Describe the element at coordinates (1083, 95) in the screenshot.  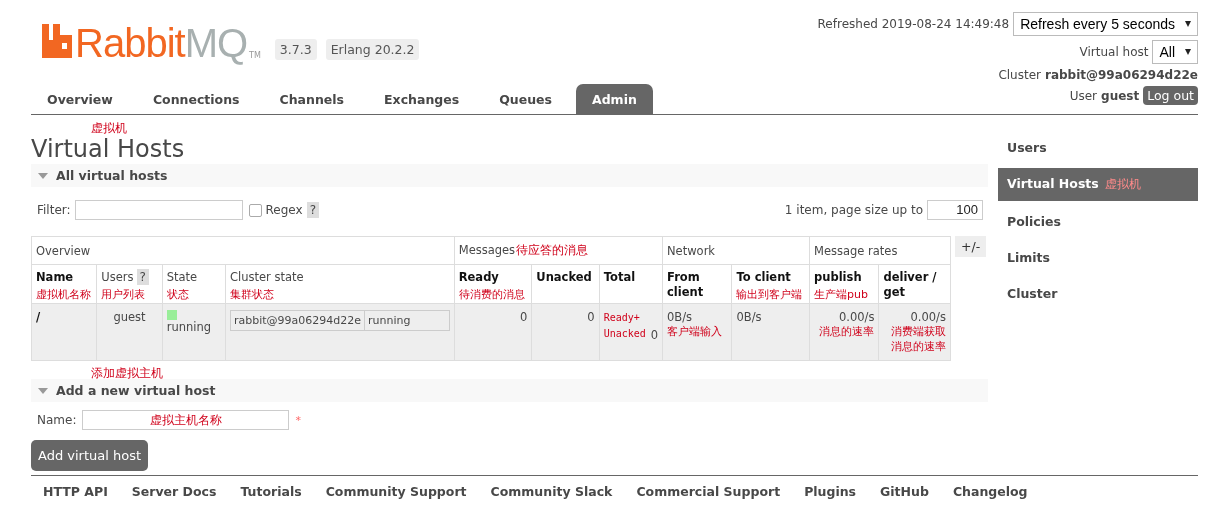
I see `user-label: User` at that location.